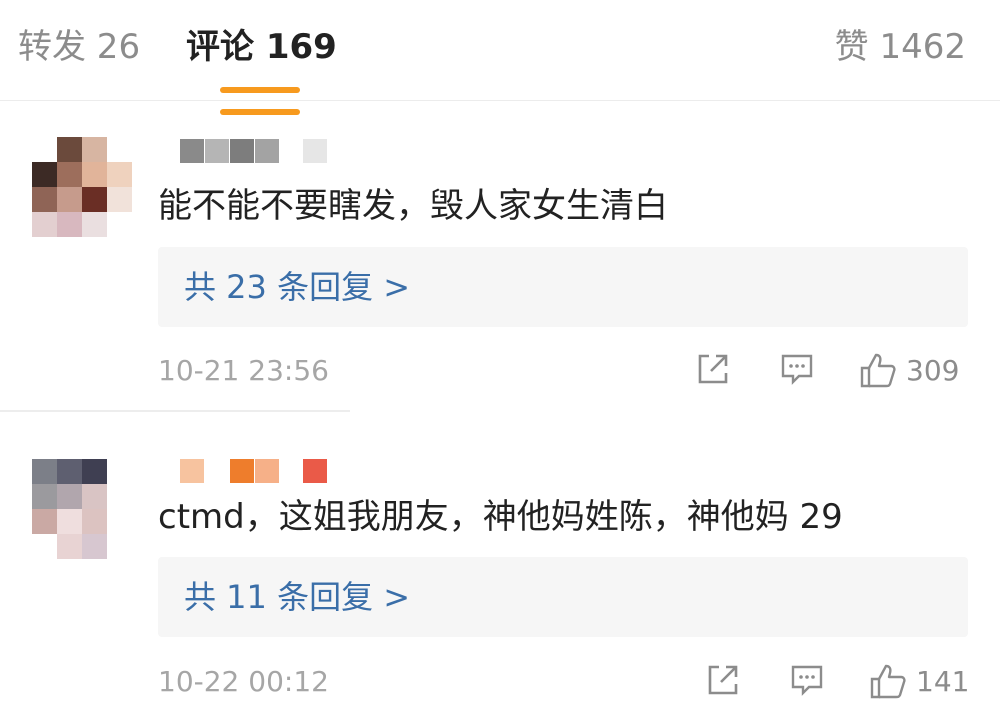 The height and width of the screenshot is (712, 1000). I want to click on tab-repost: 转发 26, so click(79, 47).